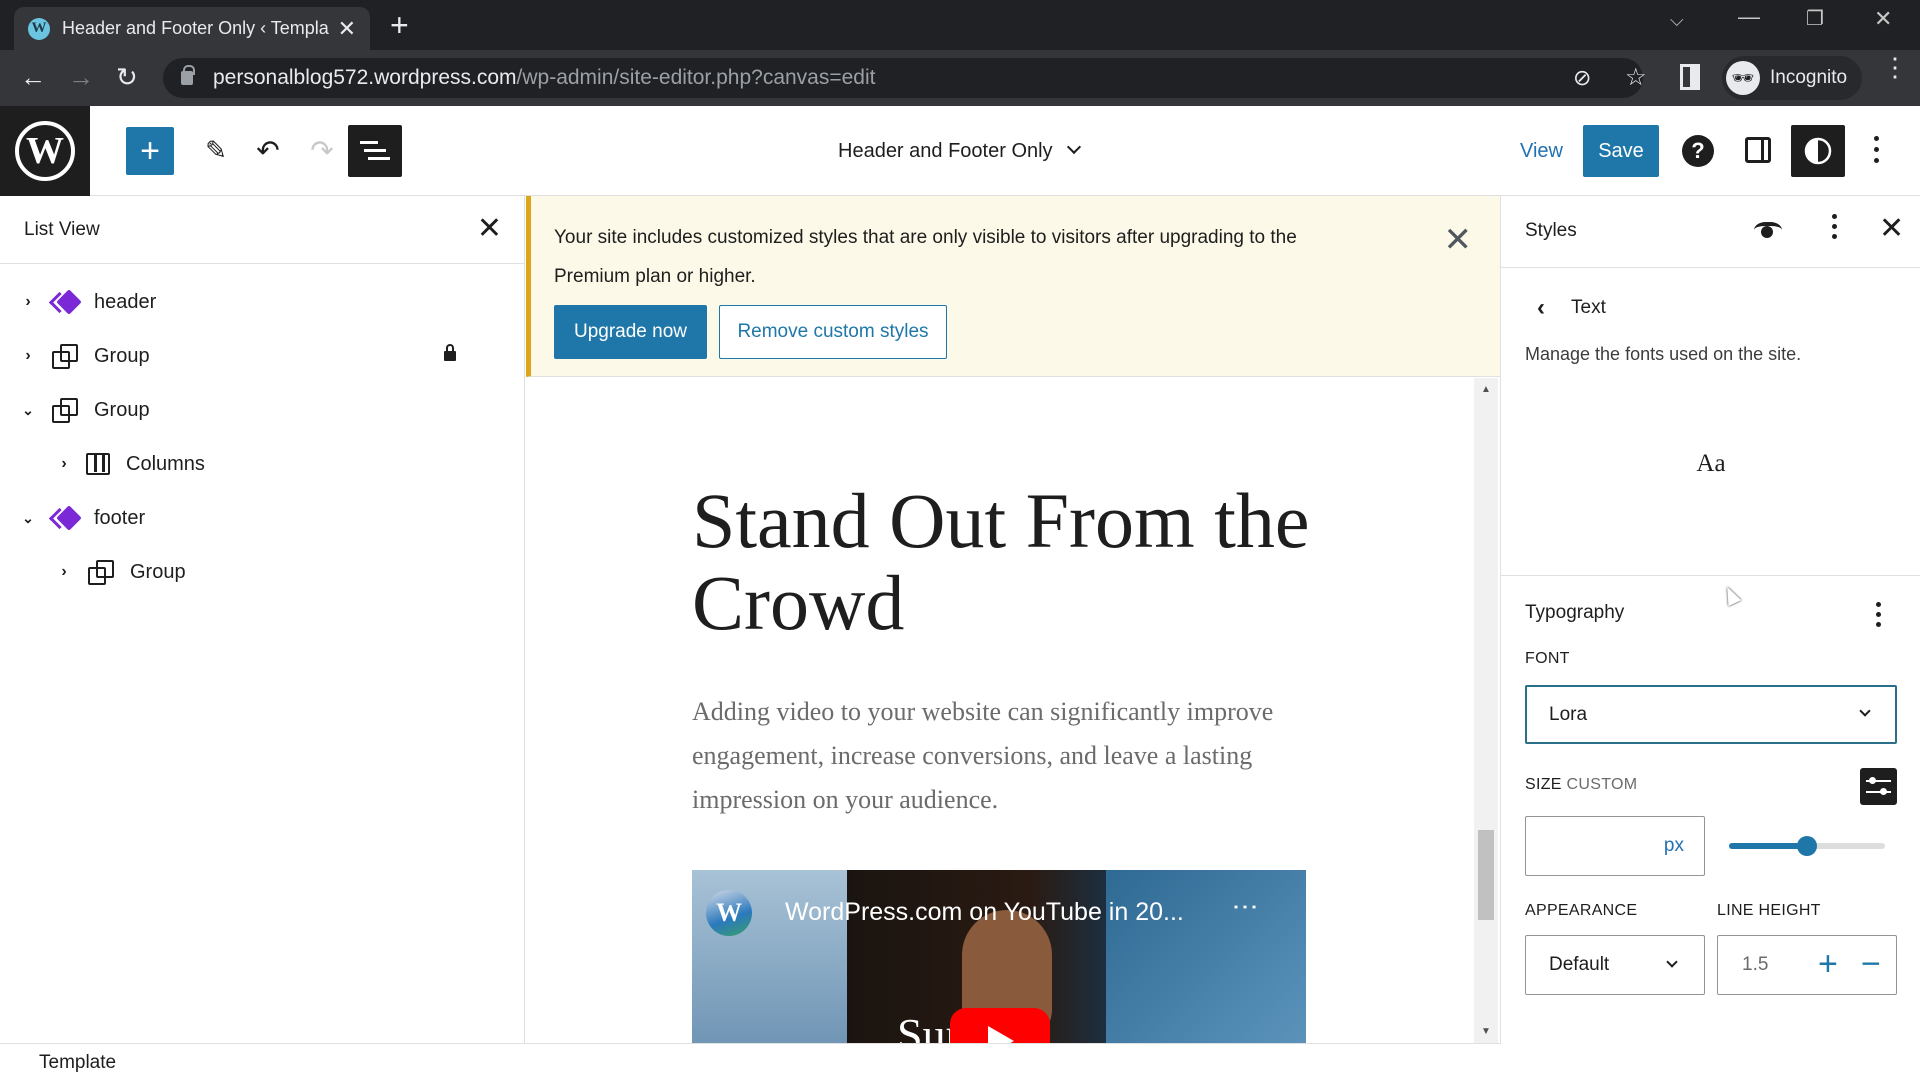 Image resolution: width=1920 pixels, height=1080 pixels. Describe the element at coordinates (1615, 846) in the screenshot. I see `font-size-input: px` at that location.